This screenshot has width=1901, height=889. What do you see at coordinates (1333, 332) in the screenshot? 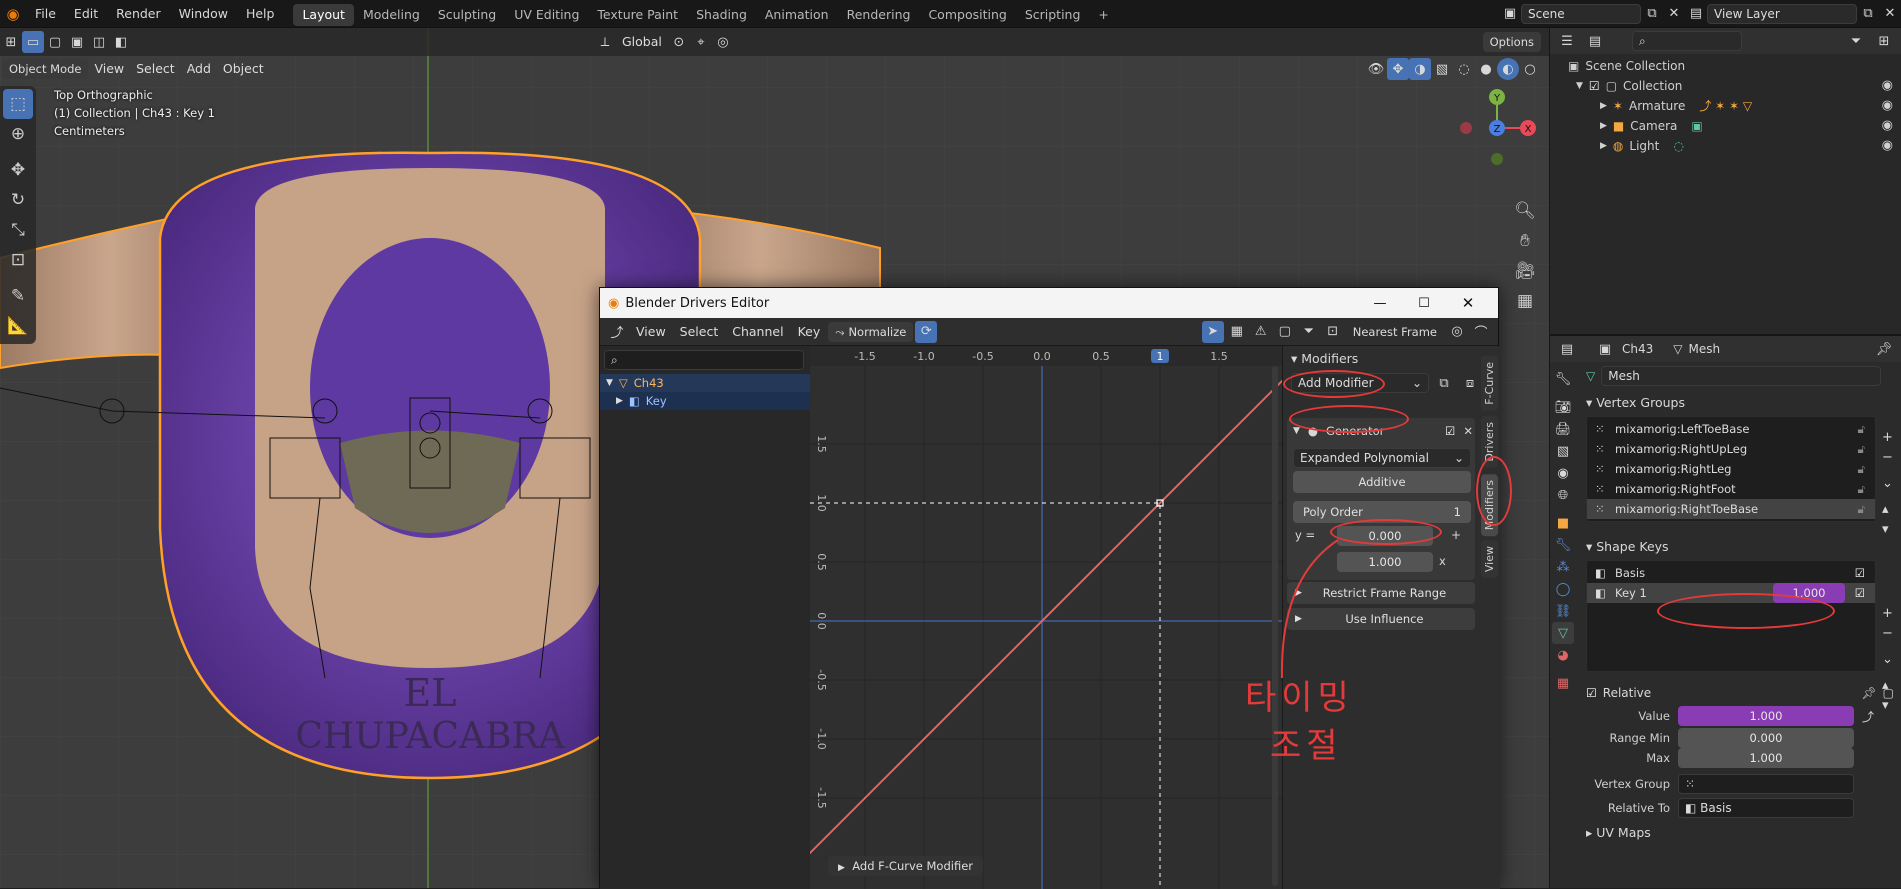
I see `auto-snap-icon: ⊡` at bounding box center [1333, 332].